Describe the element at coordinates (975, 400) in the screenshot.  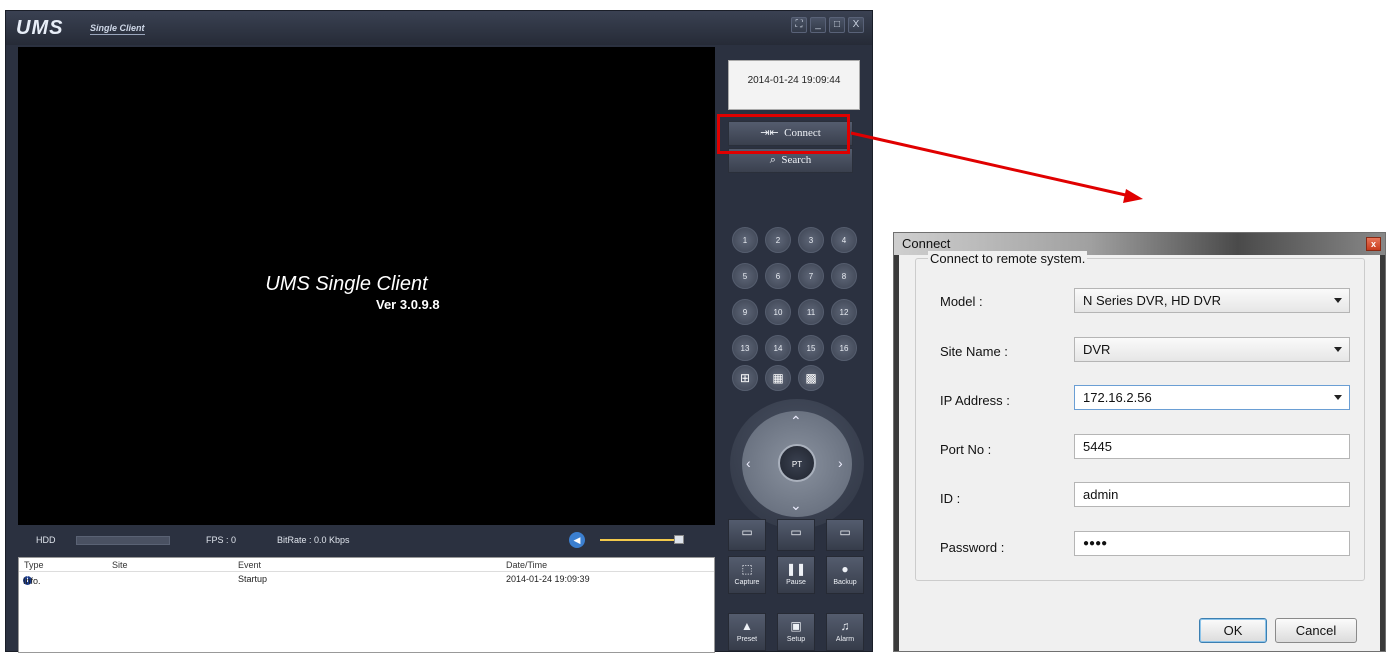
I see `ip-address-label: IP Address :` at that location.